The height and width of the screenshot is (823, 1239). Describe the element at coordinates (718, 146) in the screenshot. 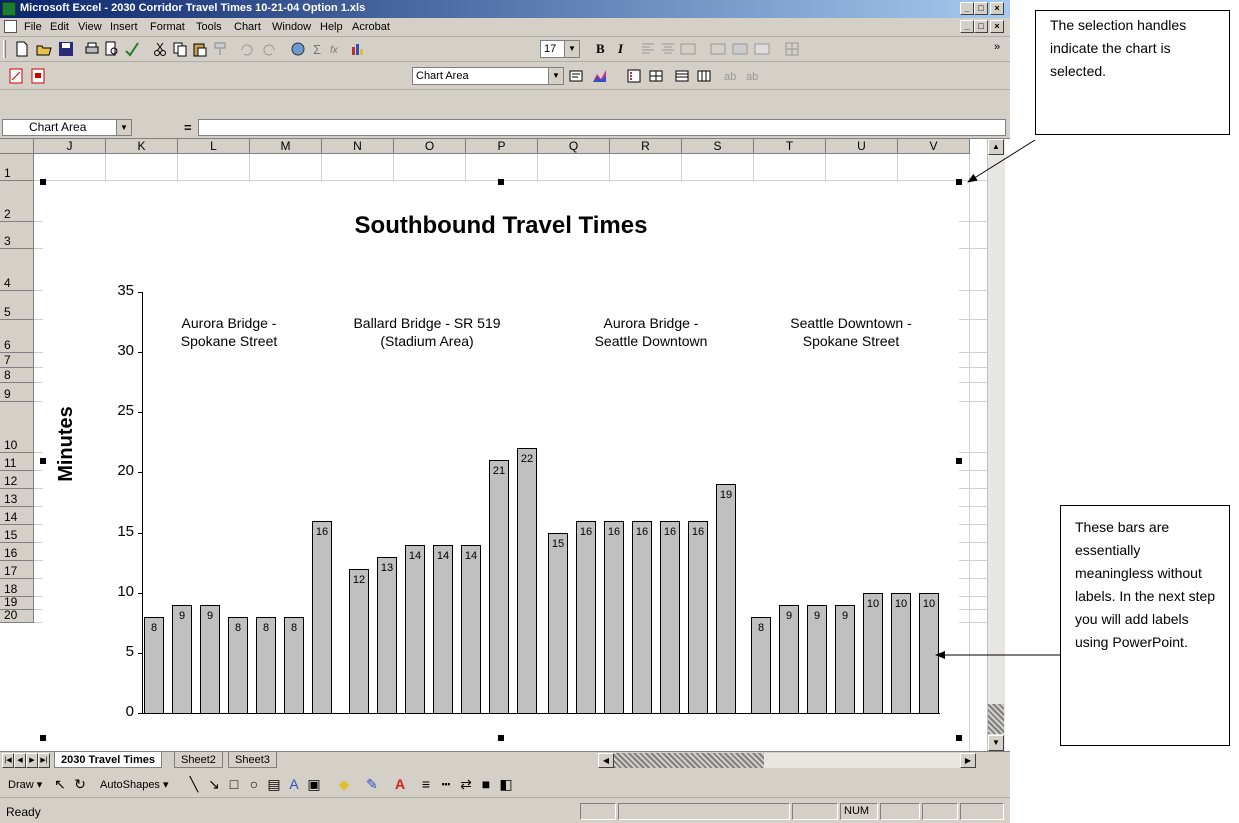

I see `column-header: S` at that location.